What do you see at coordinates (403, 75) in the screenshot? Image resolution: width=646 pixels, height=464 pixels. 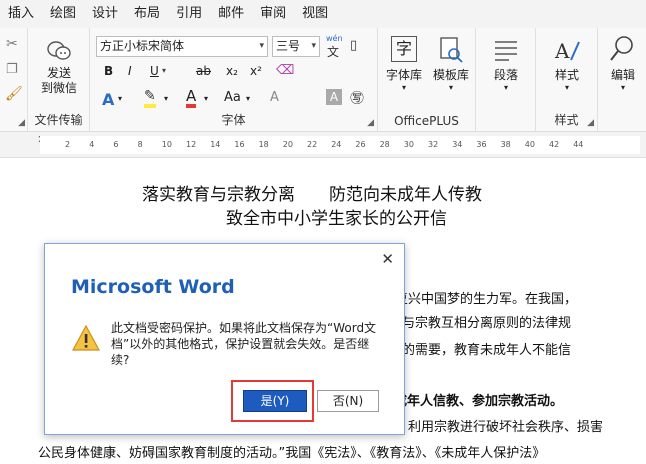 I see `font-library-label: 字体库` at bounding box center [403, 75].